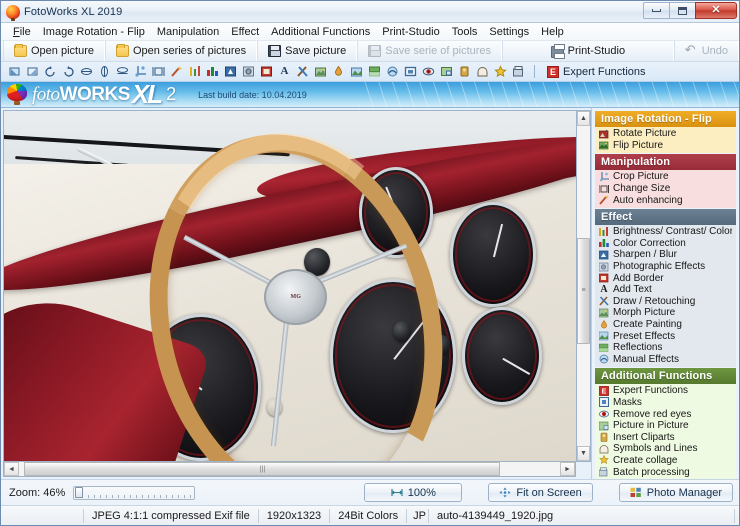 The image size is (740, 526). Describe the element at coordinates (665, 414) in the screenshot. I see `sidebar-item-remove-red-eyes: Remove red eyes` at that location.